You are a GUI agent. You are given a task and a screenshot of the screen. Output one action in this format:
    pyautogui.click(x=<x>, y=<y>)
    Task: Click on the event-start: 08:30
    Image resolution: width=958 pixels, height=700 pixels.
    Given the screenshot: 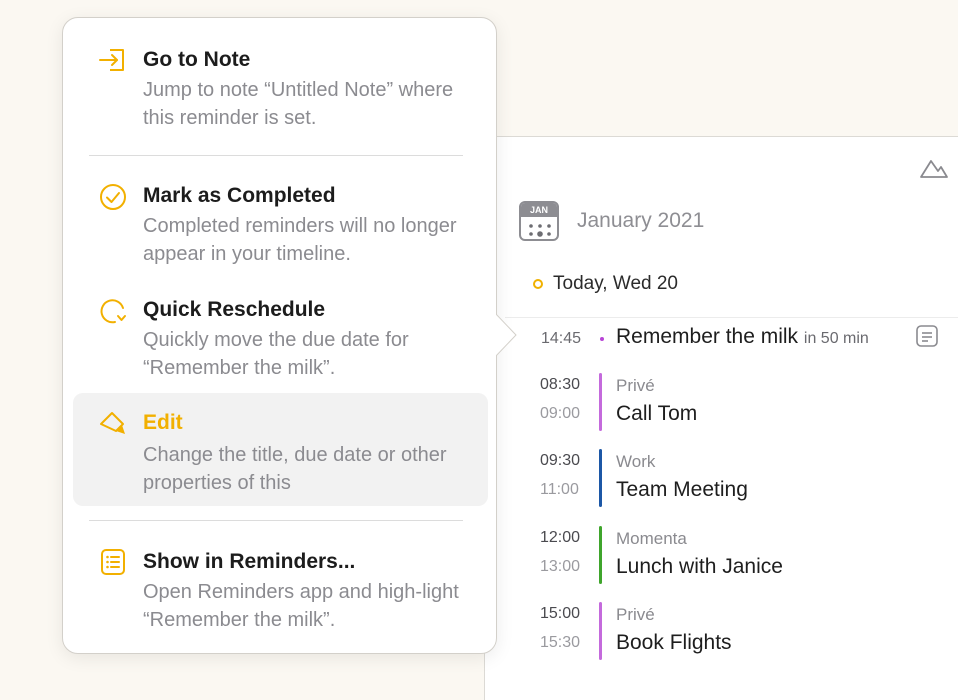 What is the action you would take?
    pyautogui.click(x=560, y=384)
    